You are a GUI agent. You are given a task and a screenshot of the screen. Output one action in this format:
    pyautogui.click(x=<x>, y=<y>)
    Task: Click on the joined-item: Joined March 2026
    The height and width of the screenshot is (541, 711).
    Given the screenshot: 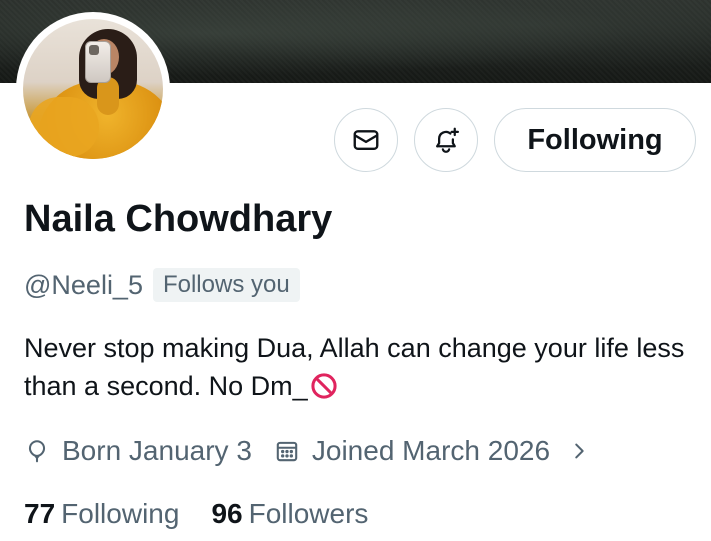 What is the action you would take?
    pyautogui.click(x=412, y=451)
    